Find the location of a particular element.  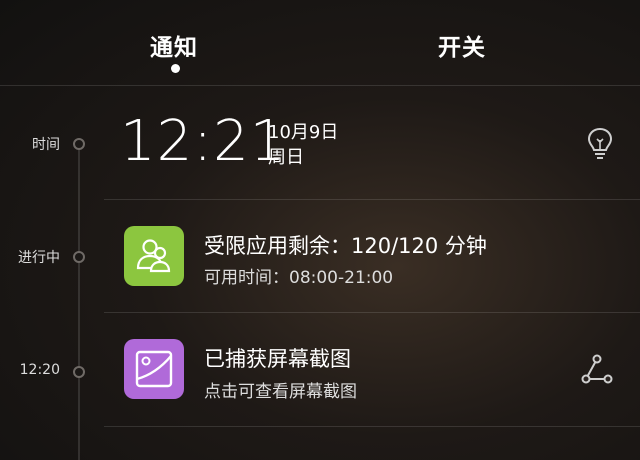

notification-title: 受限应用剩余：120/120 分钟 is located at coordinates (345, 246).